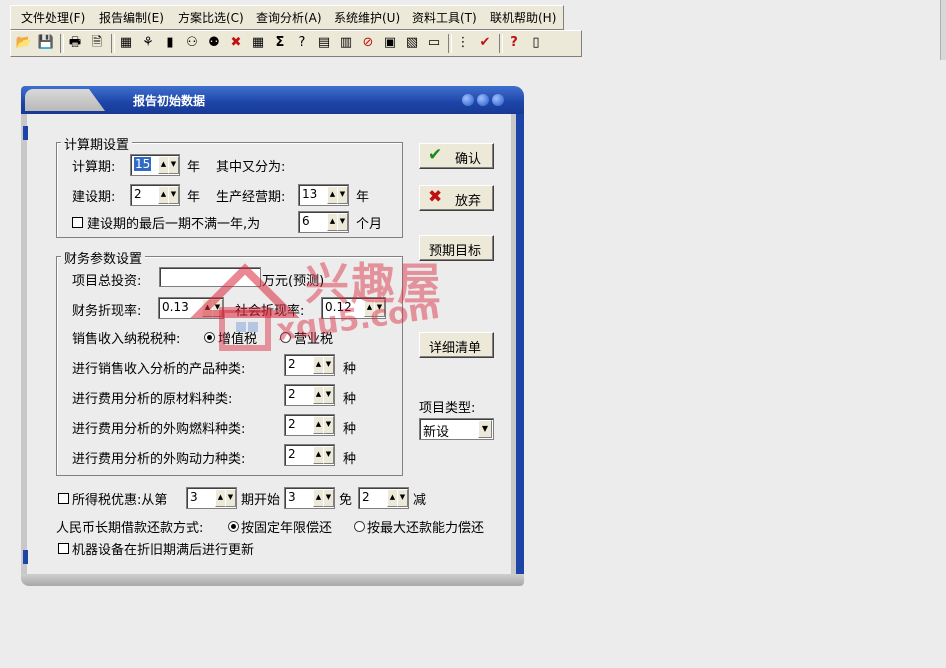 The image size is (946, 668). I want to click on tax-start-stepper: 3 ▲ ▼, so click(211, 498).